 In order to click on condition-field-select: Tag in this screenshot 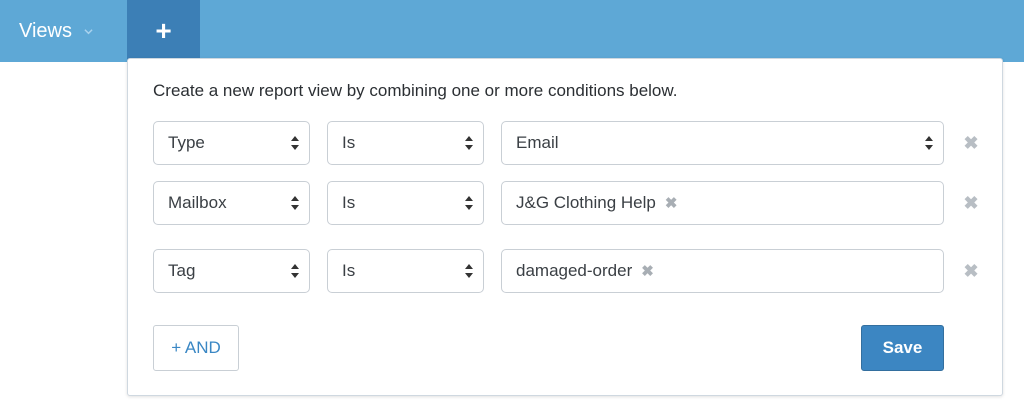, I will do `click(231, 271)`.